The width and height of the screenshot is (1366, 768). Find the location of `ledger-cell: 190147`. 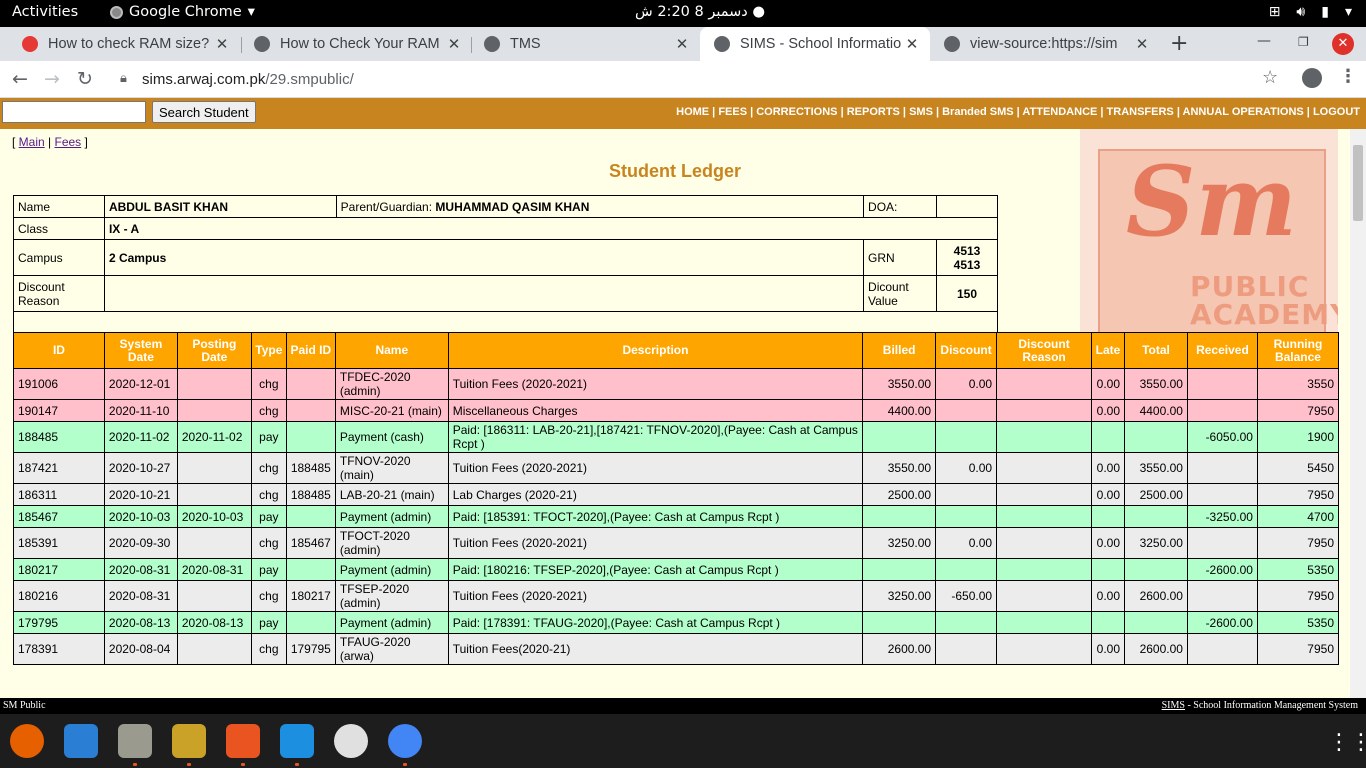

ledger-cell: 190147 is located at coordinates (59, 410).